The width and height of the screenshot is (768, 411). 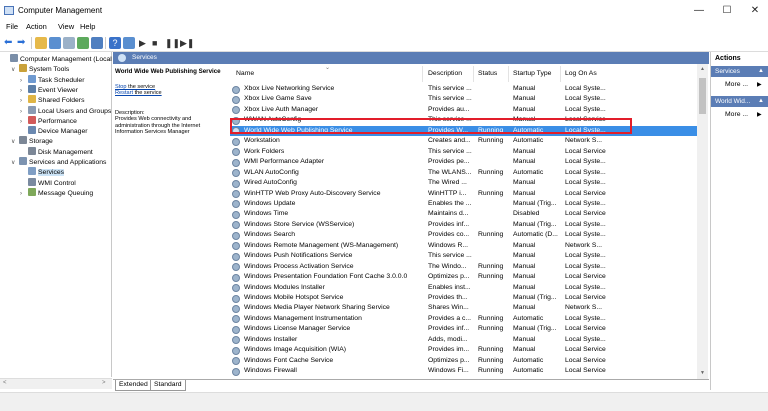 I want to click on tree-expand-icon: ›, so click(x=24, y=194).